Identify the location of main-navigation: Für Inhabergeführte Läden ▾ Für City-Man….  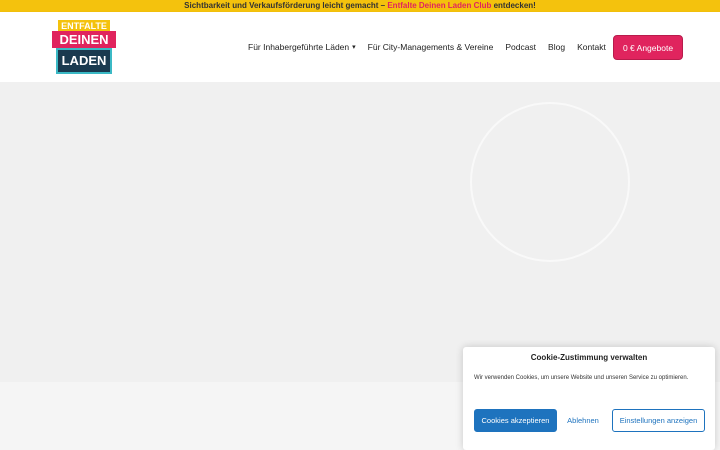
(427, 47).